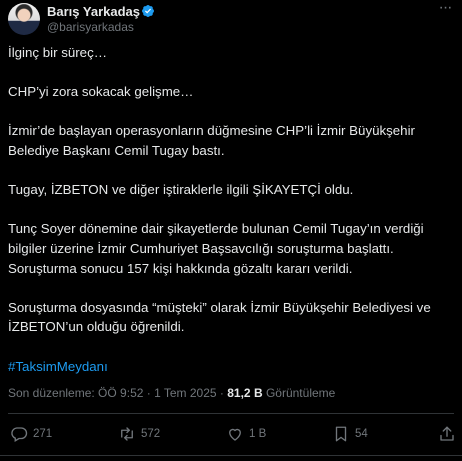  I want to click on reply-icon, so click(19, 434).